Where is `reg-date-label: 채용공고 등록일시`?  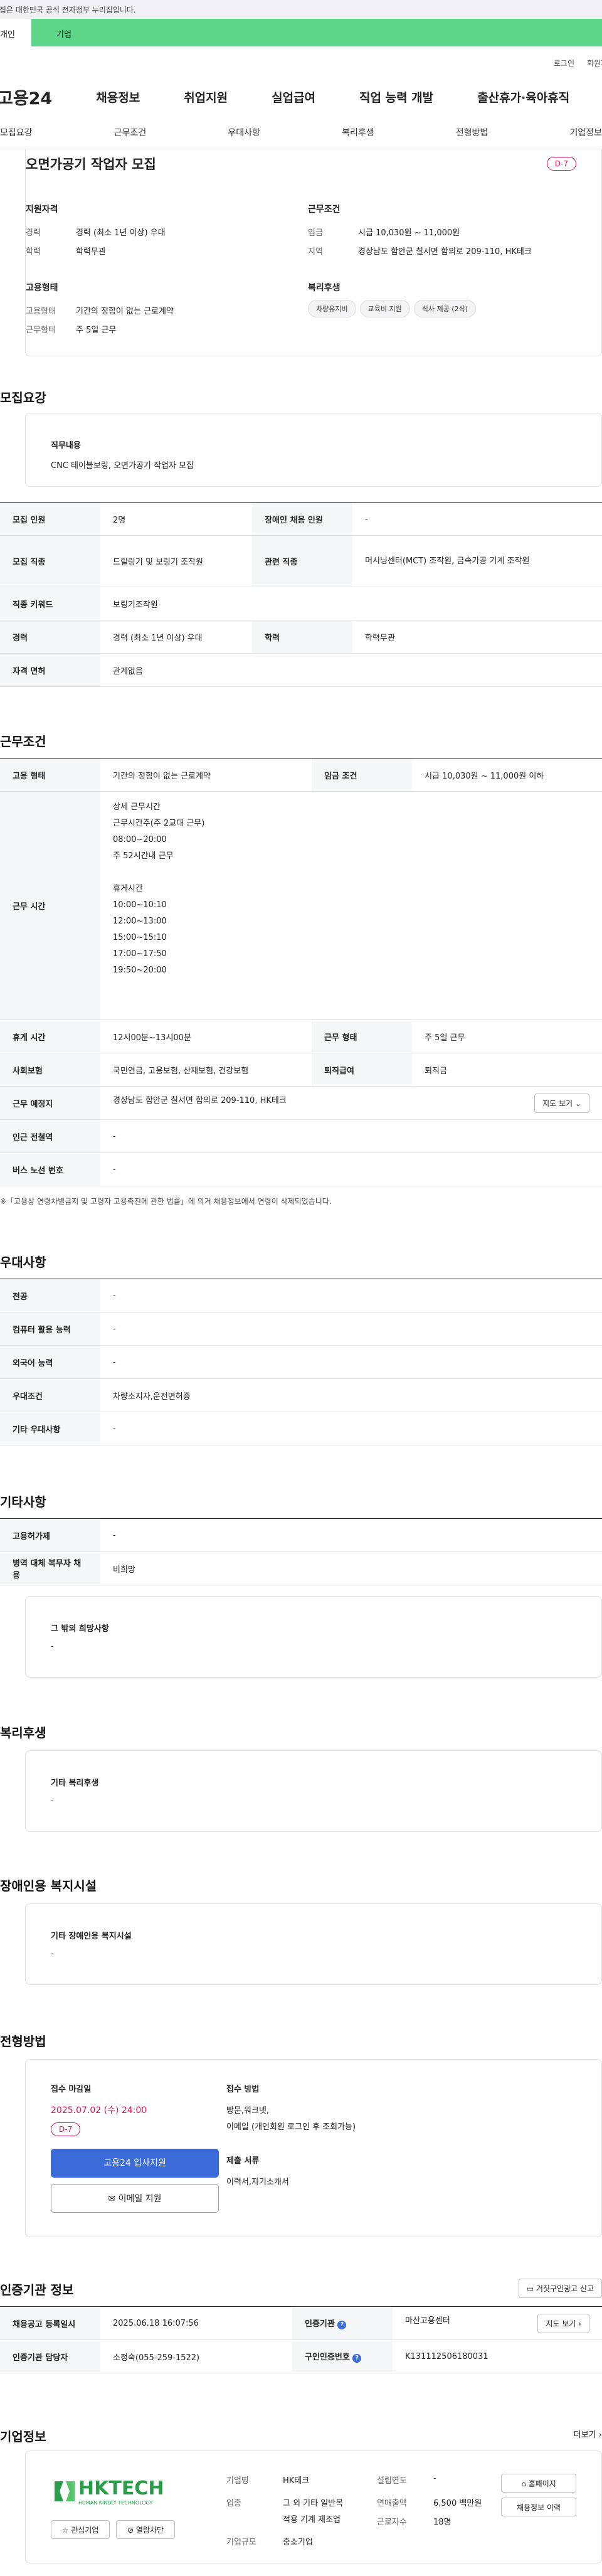
reg-date-label: 채용공고 등록일시 is located at coordinates (50, 2323).